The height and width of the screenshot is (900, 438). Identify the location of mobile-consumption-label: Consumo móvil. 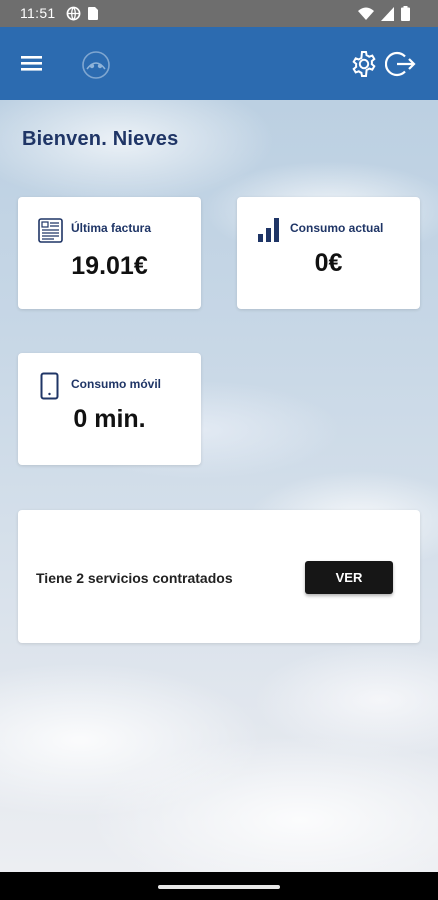
(116, 384).